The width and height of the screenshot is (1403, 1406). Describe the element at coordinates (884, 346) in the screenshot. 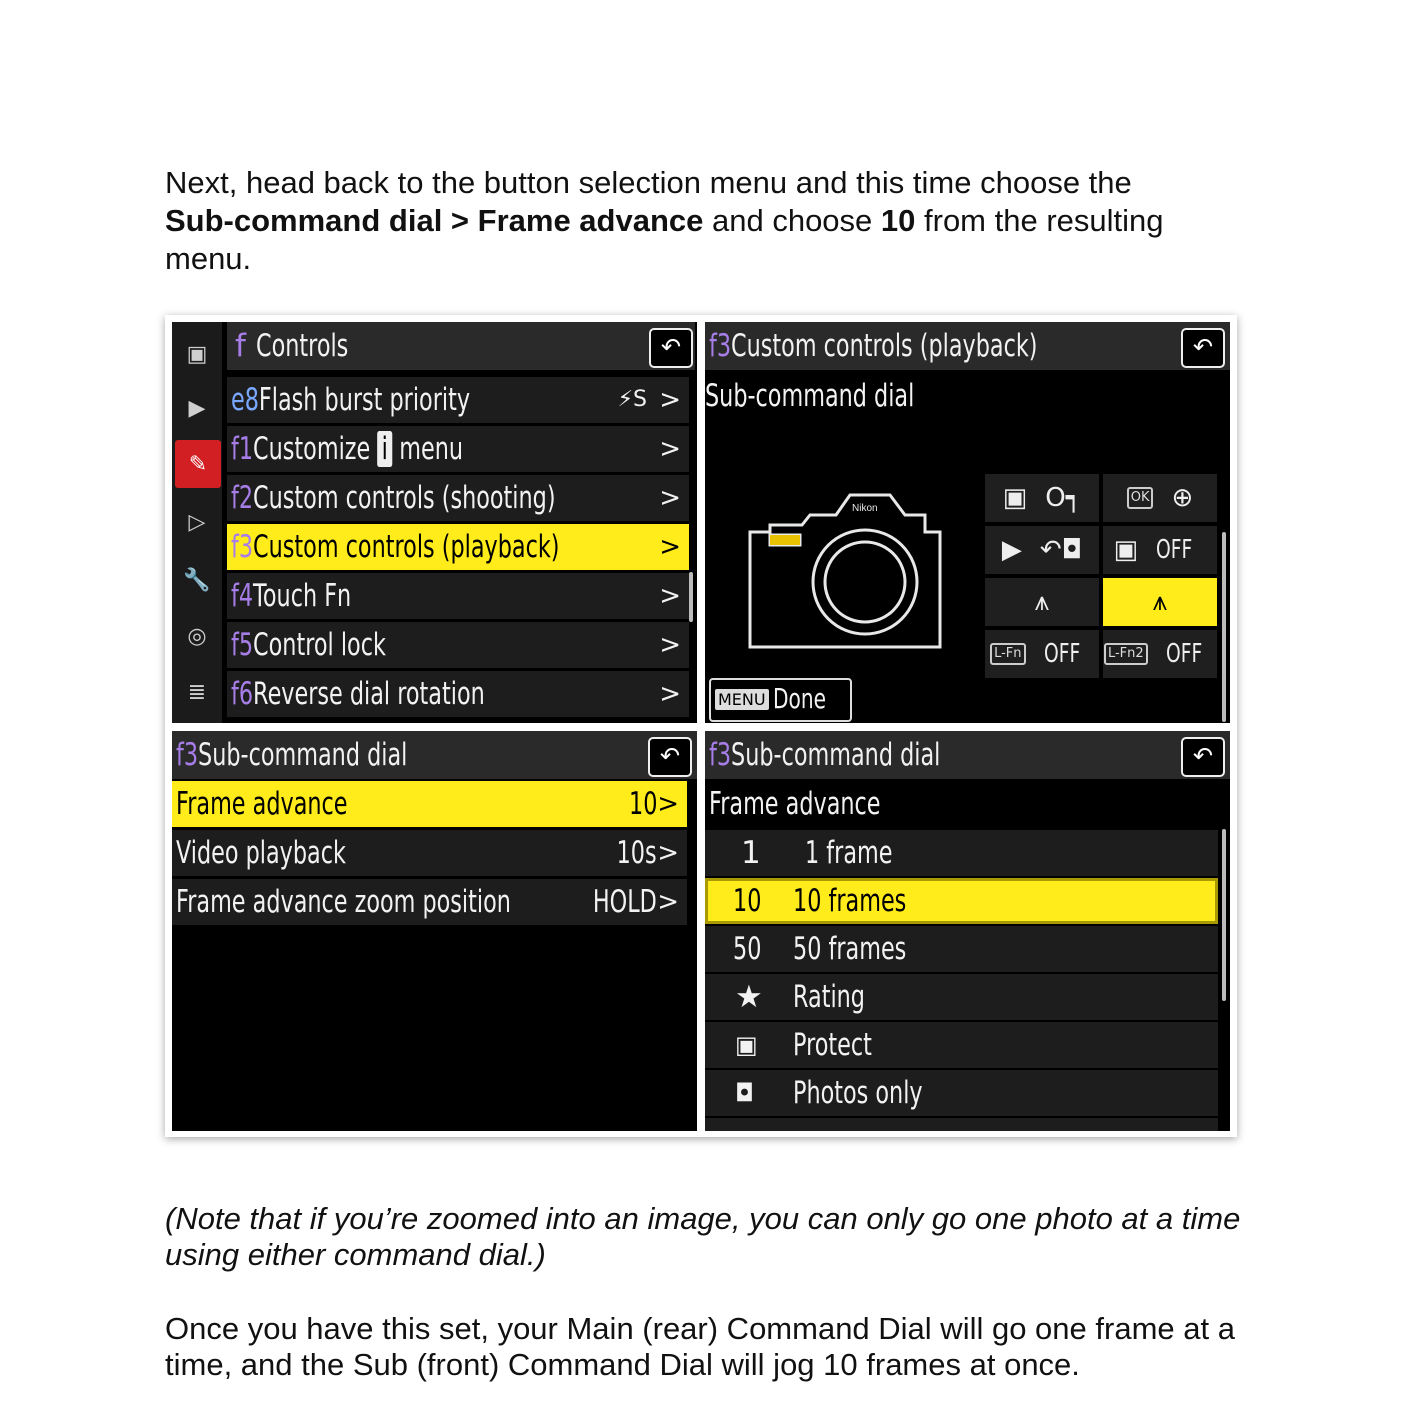

I see `screen-title: Custom controls (playback)` at that location.